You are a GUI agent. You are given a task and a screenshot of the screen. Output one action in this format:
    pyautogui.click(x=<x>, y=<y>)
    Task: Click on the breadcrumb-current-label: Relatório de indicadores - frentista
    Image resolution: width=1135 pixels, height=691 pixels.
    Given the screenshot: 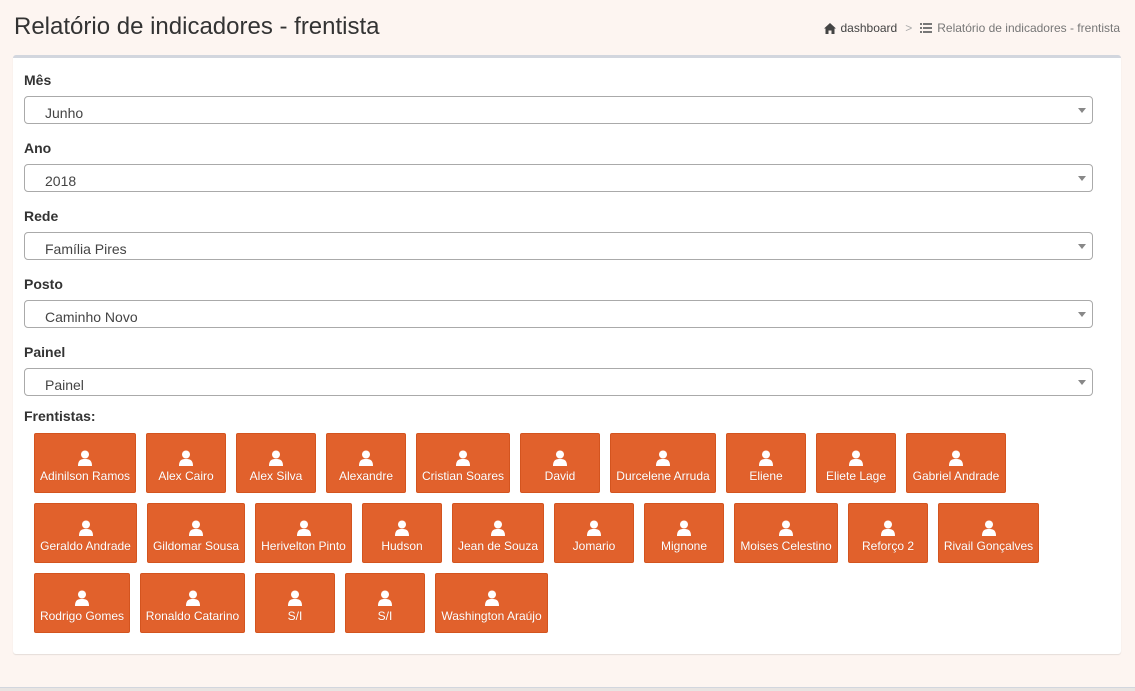 What is the action you would take?
    pyautogui.click(x=1028, y=28)
    